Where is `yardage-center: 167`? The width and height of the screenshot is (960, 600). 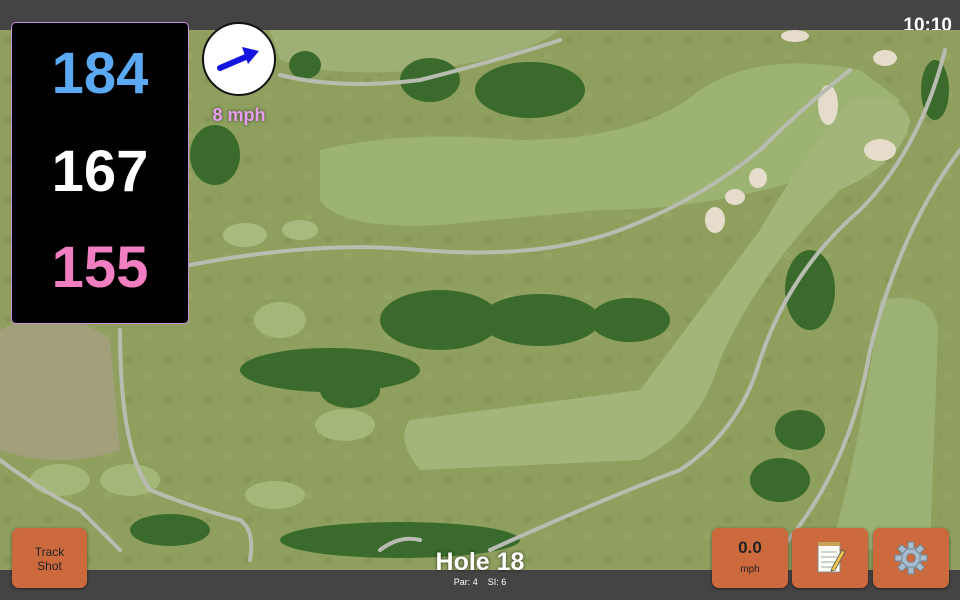 yardage-center: 167 is located at coordinates (100, 171).